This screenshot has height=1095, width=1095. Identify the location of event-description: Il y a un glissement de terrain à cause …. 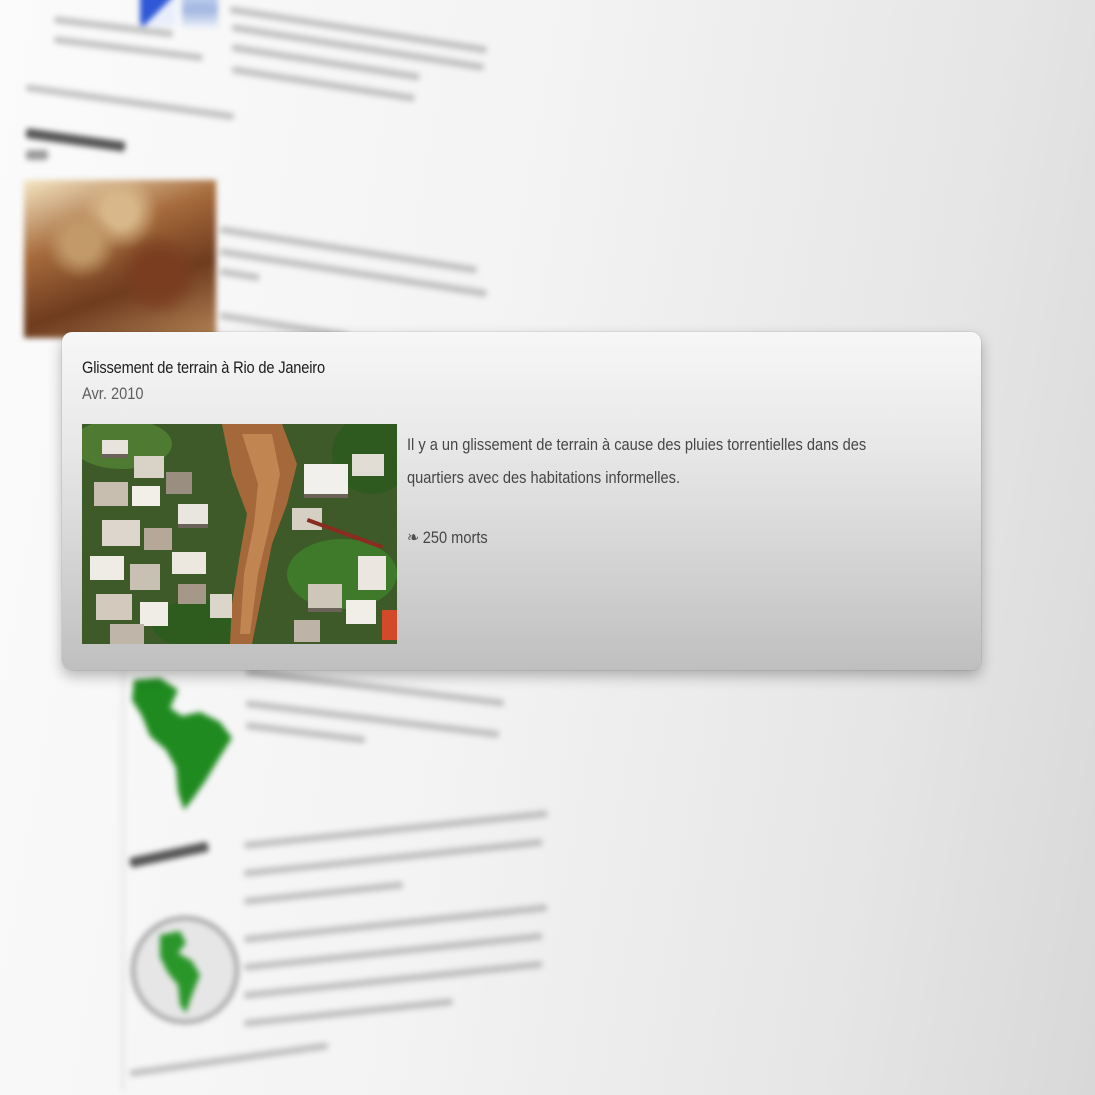
(637, 461).